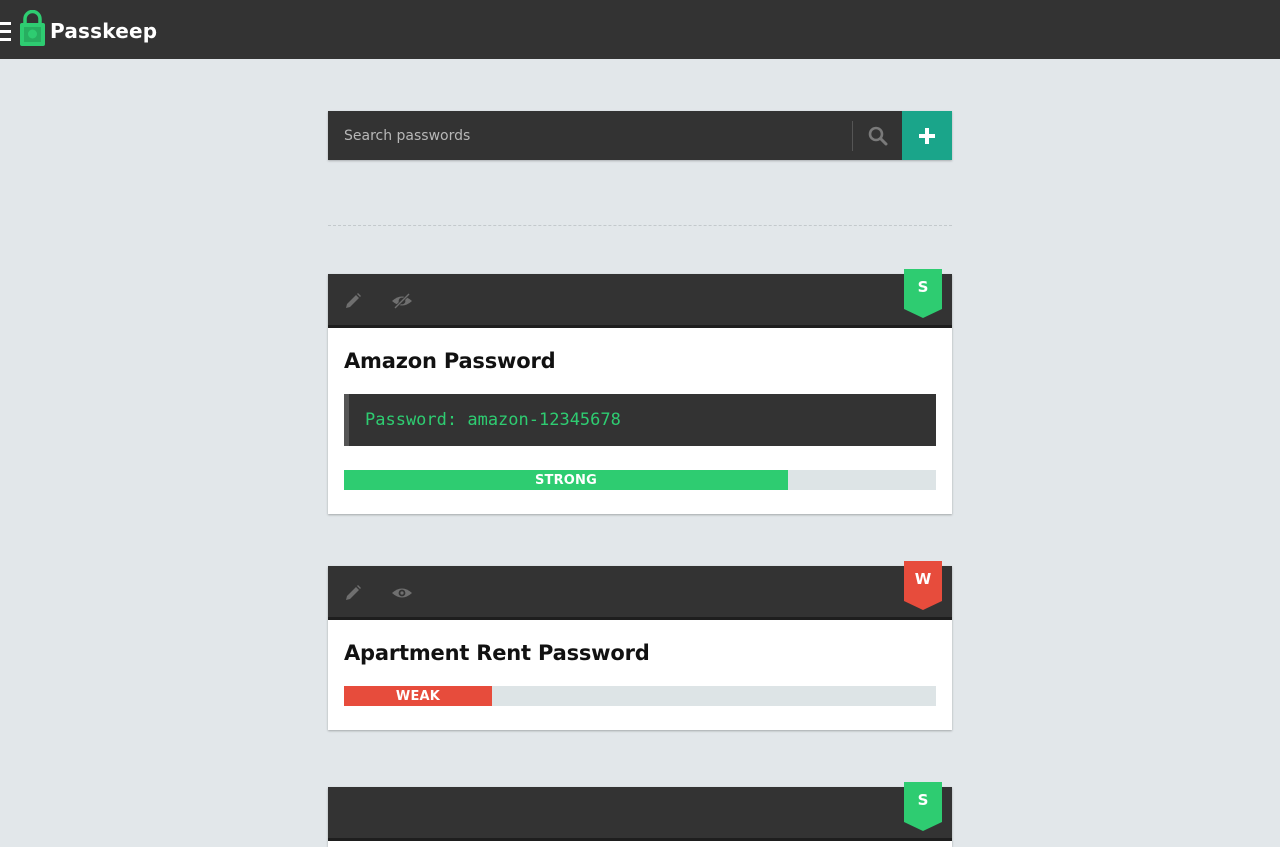 The height and width of the screenshot is (847, 1280). I want to click on strength-fill: STRONG, so click(566, 480).